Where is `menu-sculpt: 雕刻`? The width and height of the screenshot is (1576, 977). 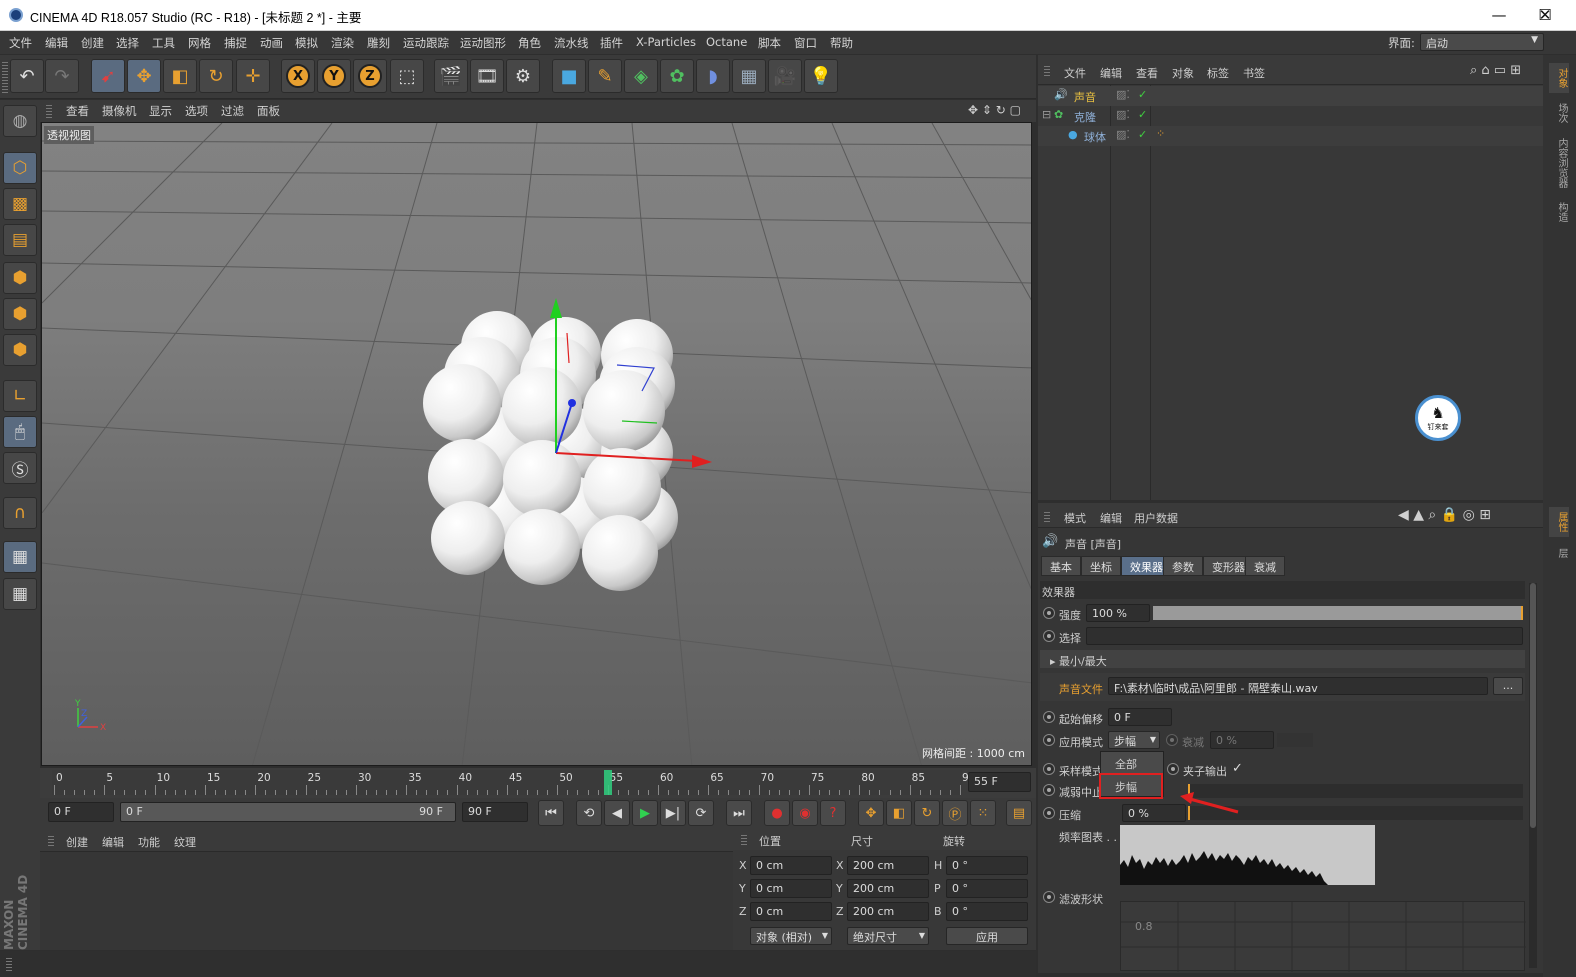
menu-sculpt: 雕刻 is located at coordinates (378, 43).